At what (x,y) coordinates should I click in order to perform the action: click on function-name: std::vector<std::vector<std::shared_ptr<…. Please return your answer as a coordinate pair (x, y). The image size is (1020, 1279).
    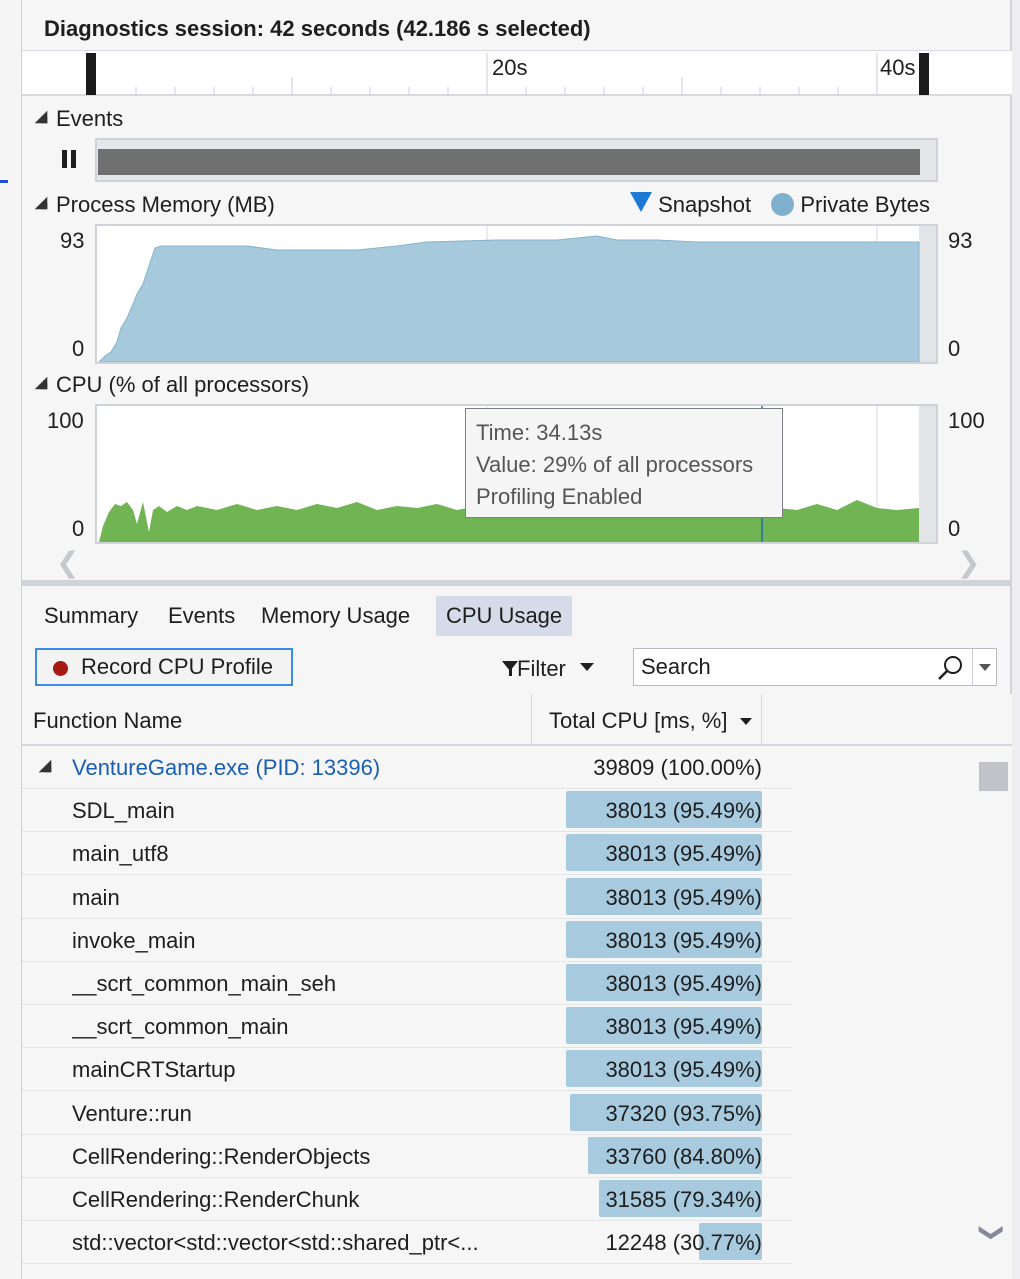
    Looking at the image, I should click on (275, 1243).